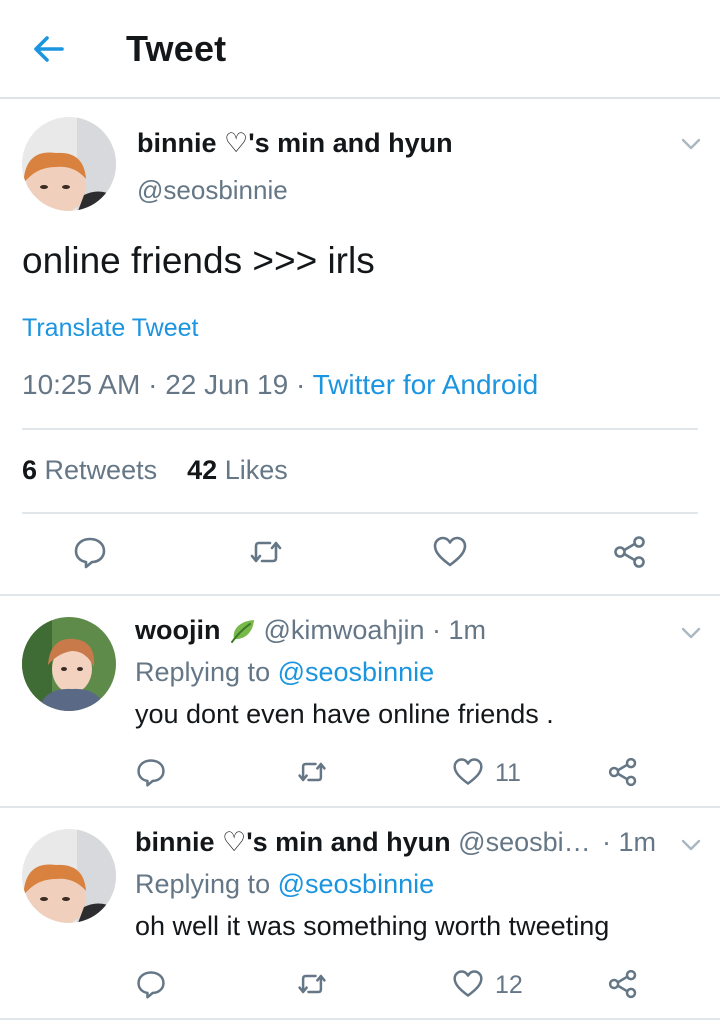 The image size is (720, 1024). Describe the element at coordinates (360, 49) in the screenshot. I see `top-app-bar: Tweet` at that location.